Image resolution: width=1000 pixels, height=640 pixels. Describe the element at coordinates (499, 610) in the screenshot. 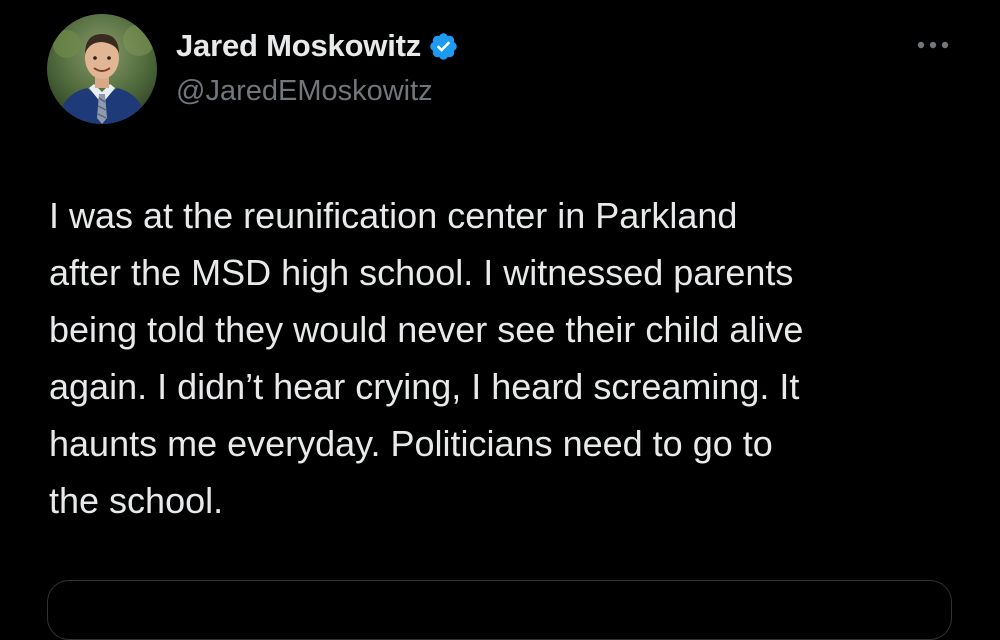

I see `embedded-card` at that location.